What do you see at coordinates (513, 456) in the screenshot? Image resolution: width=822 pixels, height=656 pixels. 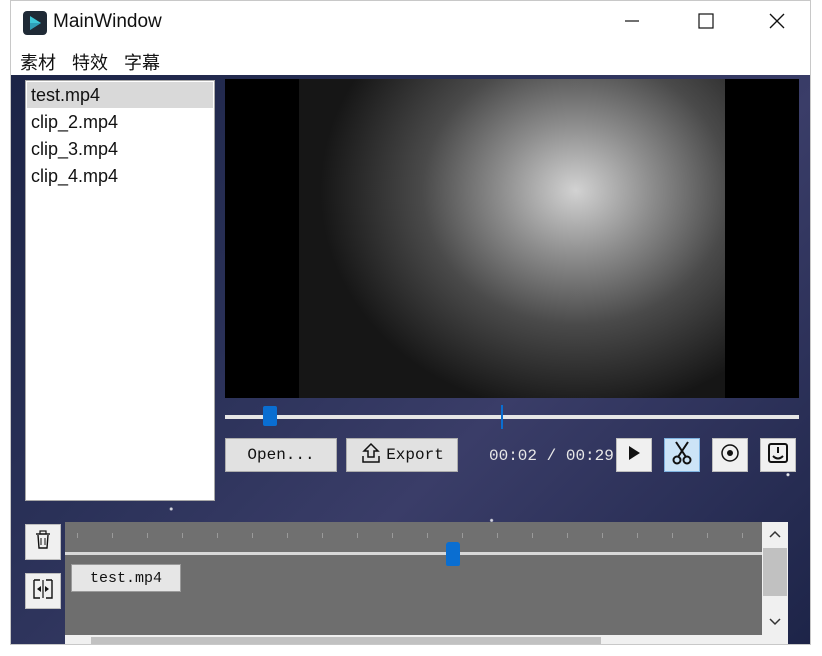 I see `current-time: 00:02` at bounding box center [513, 456].